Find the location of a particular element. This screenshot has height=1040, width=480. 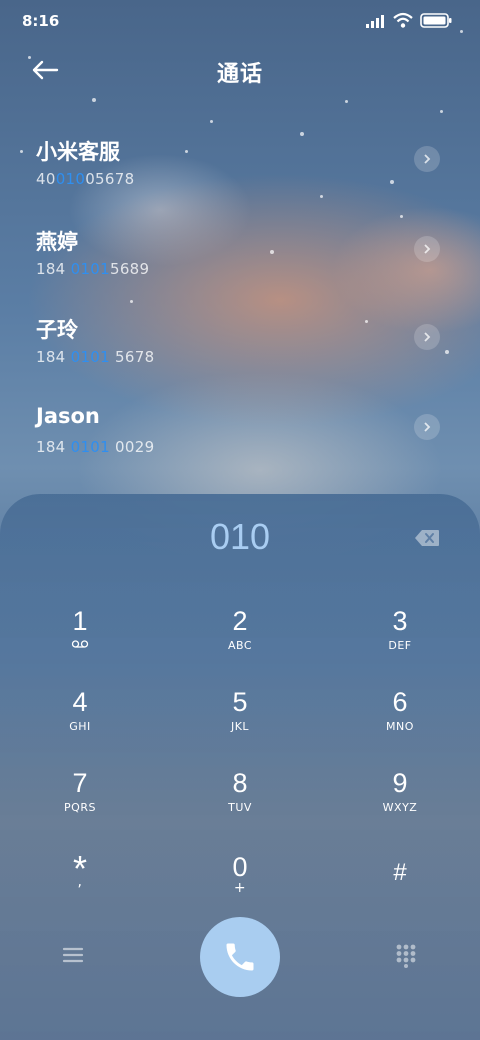

contact-number: 4001005678 is located at coordinates (85, 179).